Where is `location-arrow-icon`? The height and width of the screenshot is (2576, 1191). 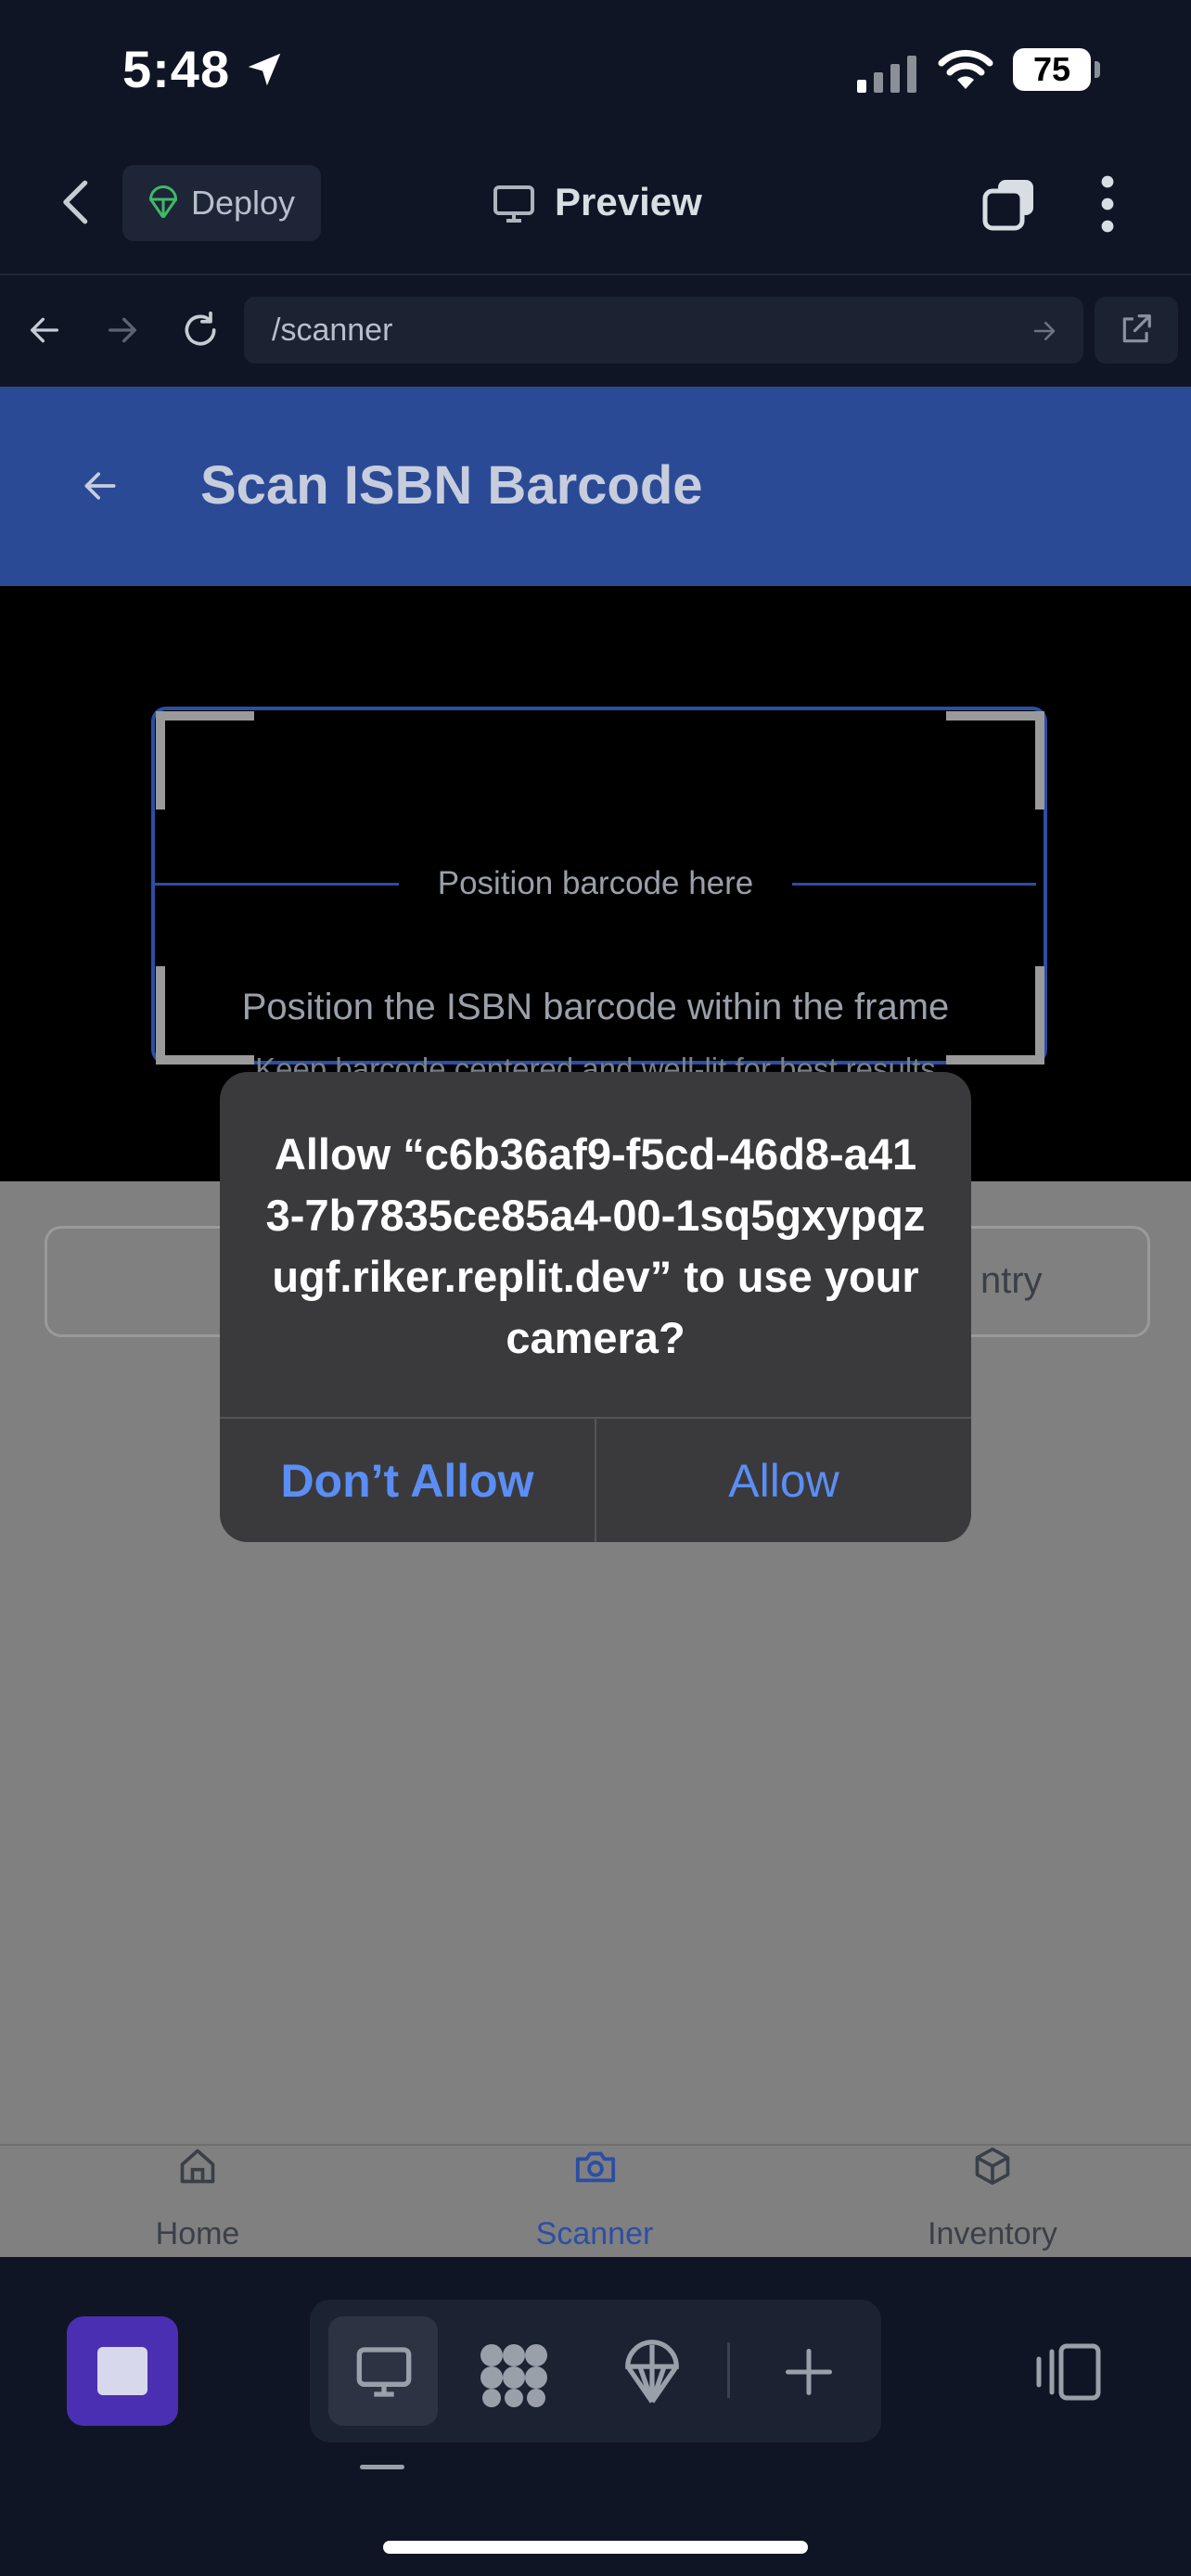
location-arrow-icon is located at coordinates (264, 69).